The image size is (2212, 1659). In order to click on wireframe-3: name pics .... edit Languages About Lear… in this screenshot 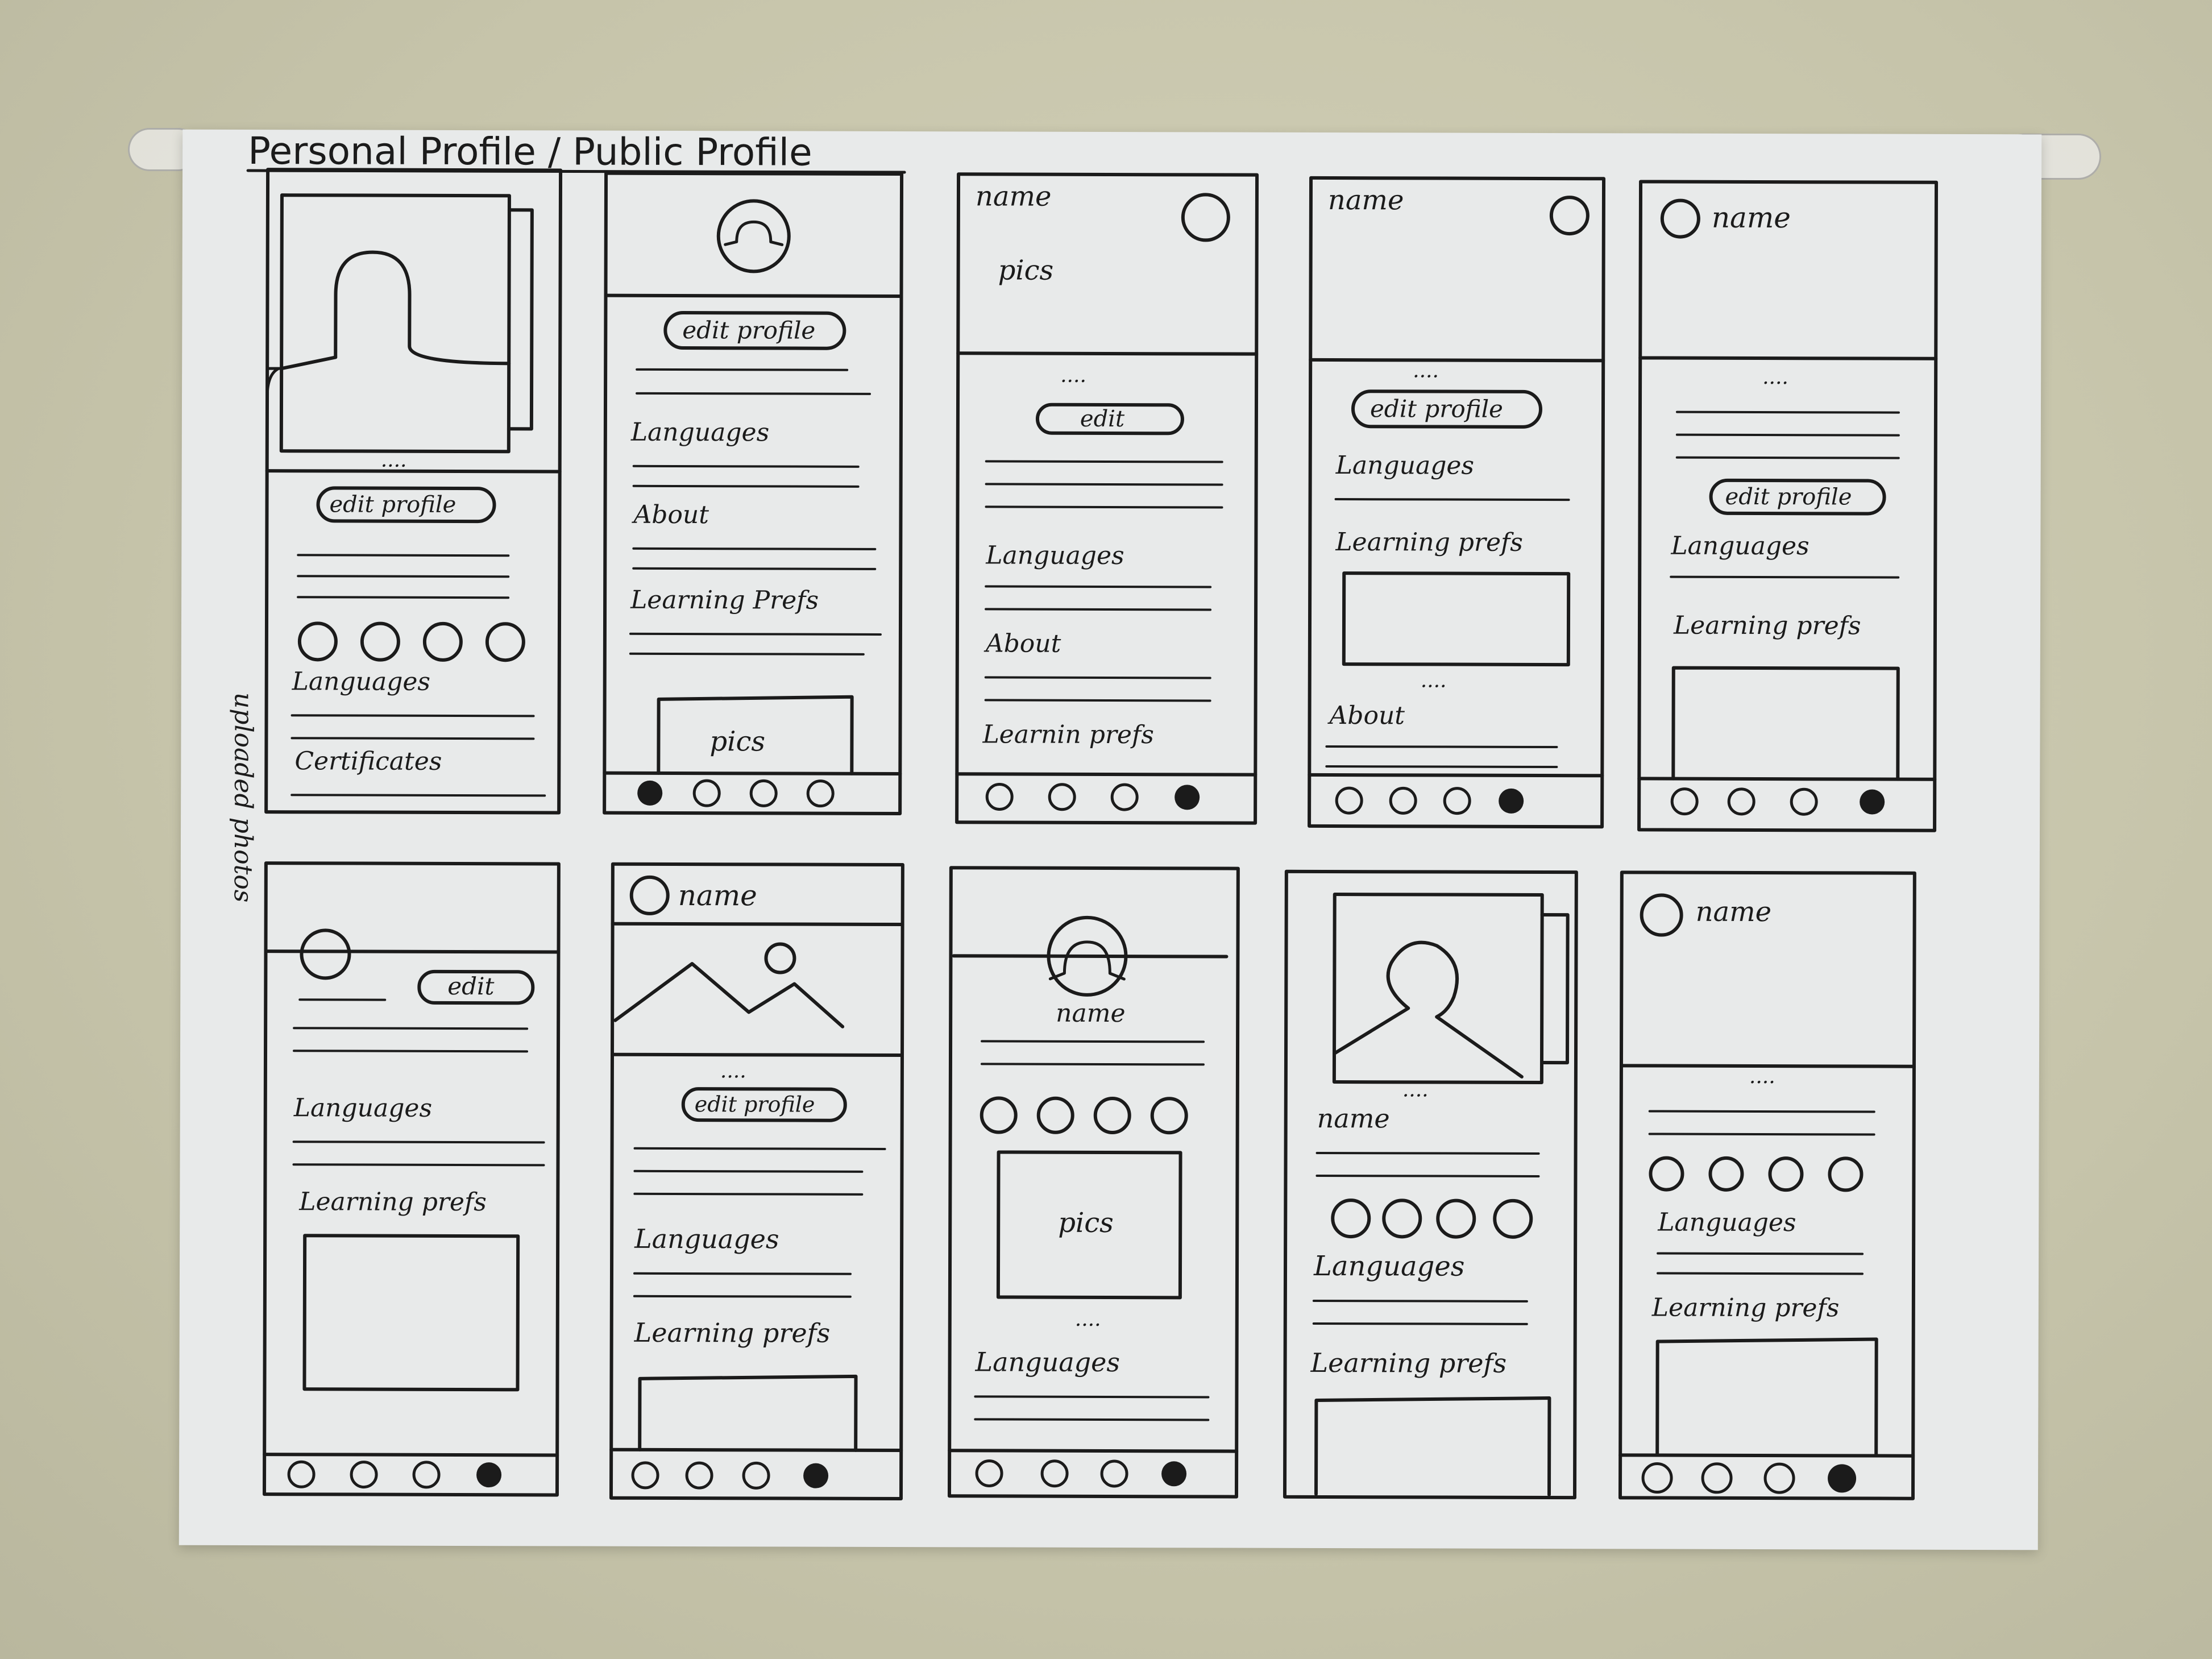, I will do `click(1107, 498)`.